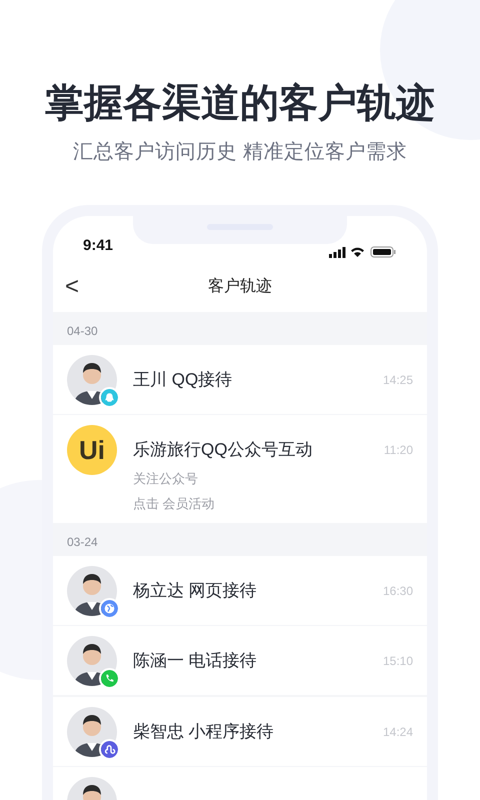 This screenshot has height=800, width=480. Describe the element at coordinates (397, 591) in the screenshot. I see `record-time: 16:30` at that location.